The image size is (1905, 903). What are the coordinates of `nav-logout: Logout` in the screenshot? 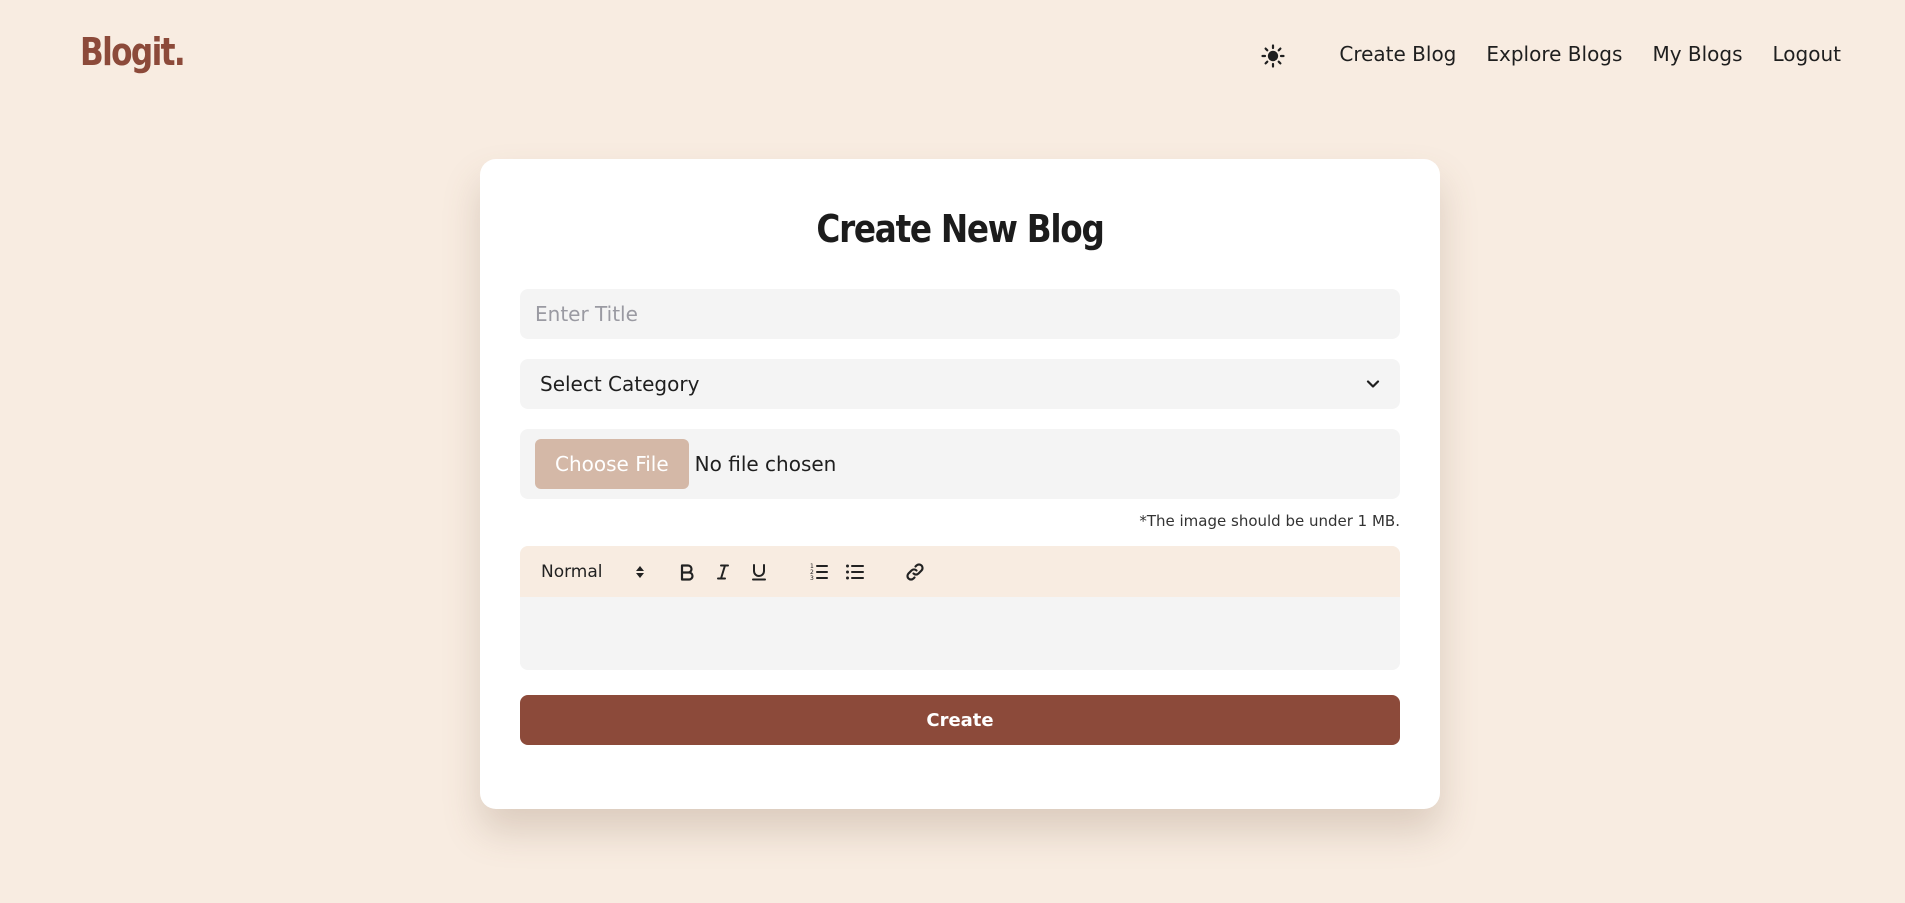 It's located at (1807, 54).